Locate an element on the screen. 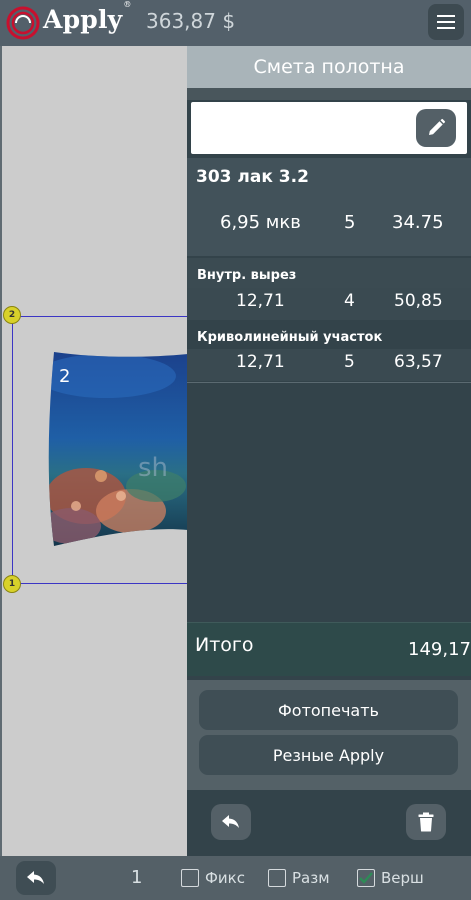 The height and width of the screenshot is (900, 471). checkbox-label: Разм is located at coordinates (311, 878).